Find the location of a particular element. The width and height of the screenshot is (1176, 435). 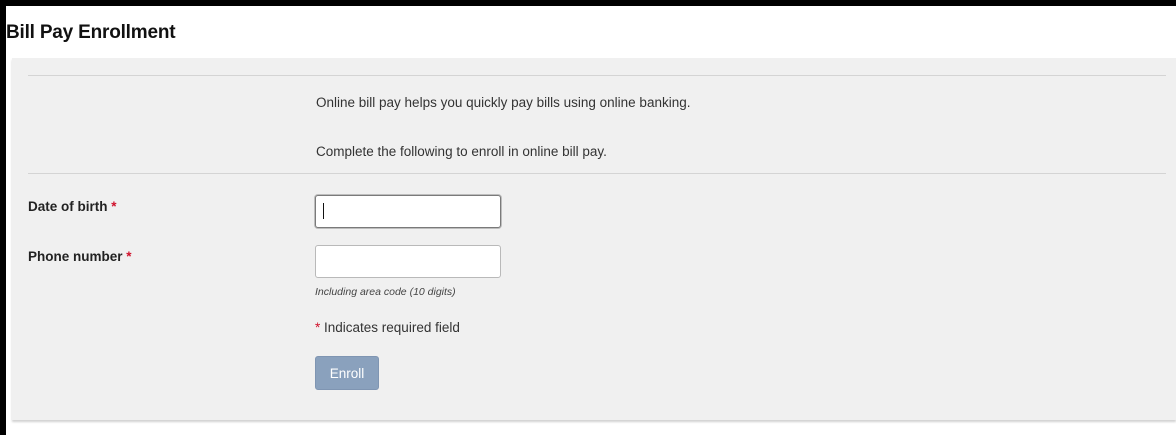

phone-number-label: Phone number * is located at coordinates (80, 256).